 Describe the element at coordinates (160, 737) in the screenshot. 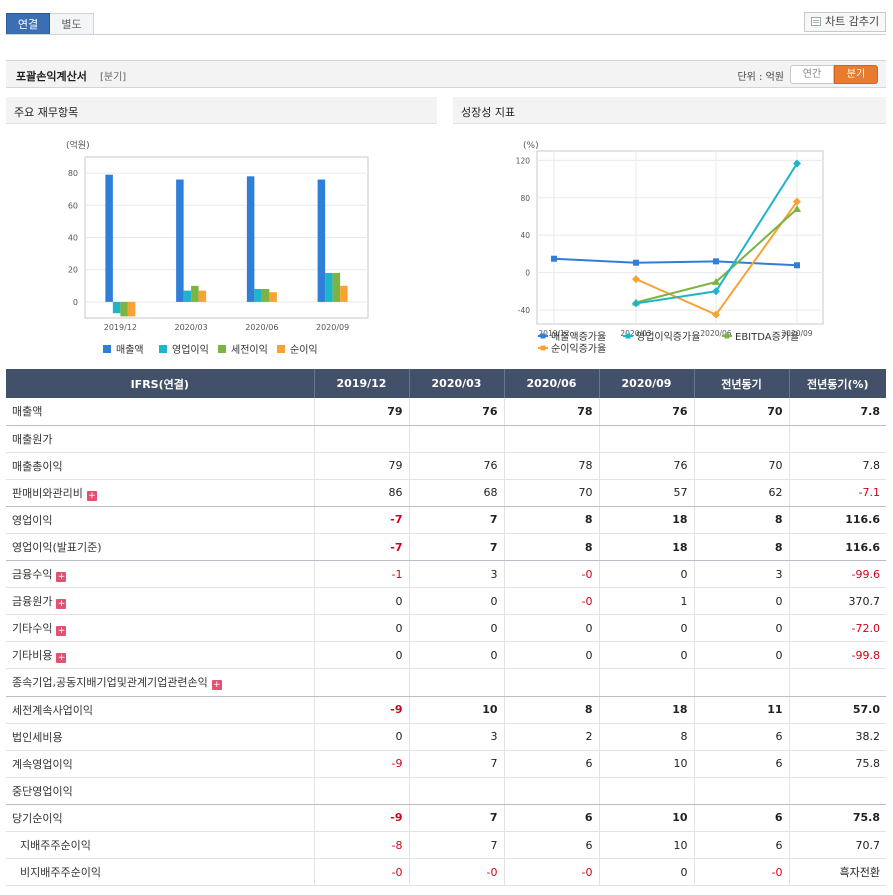

I see `row-label: 법인세비용` at that location.